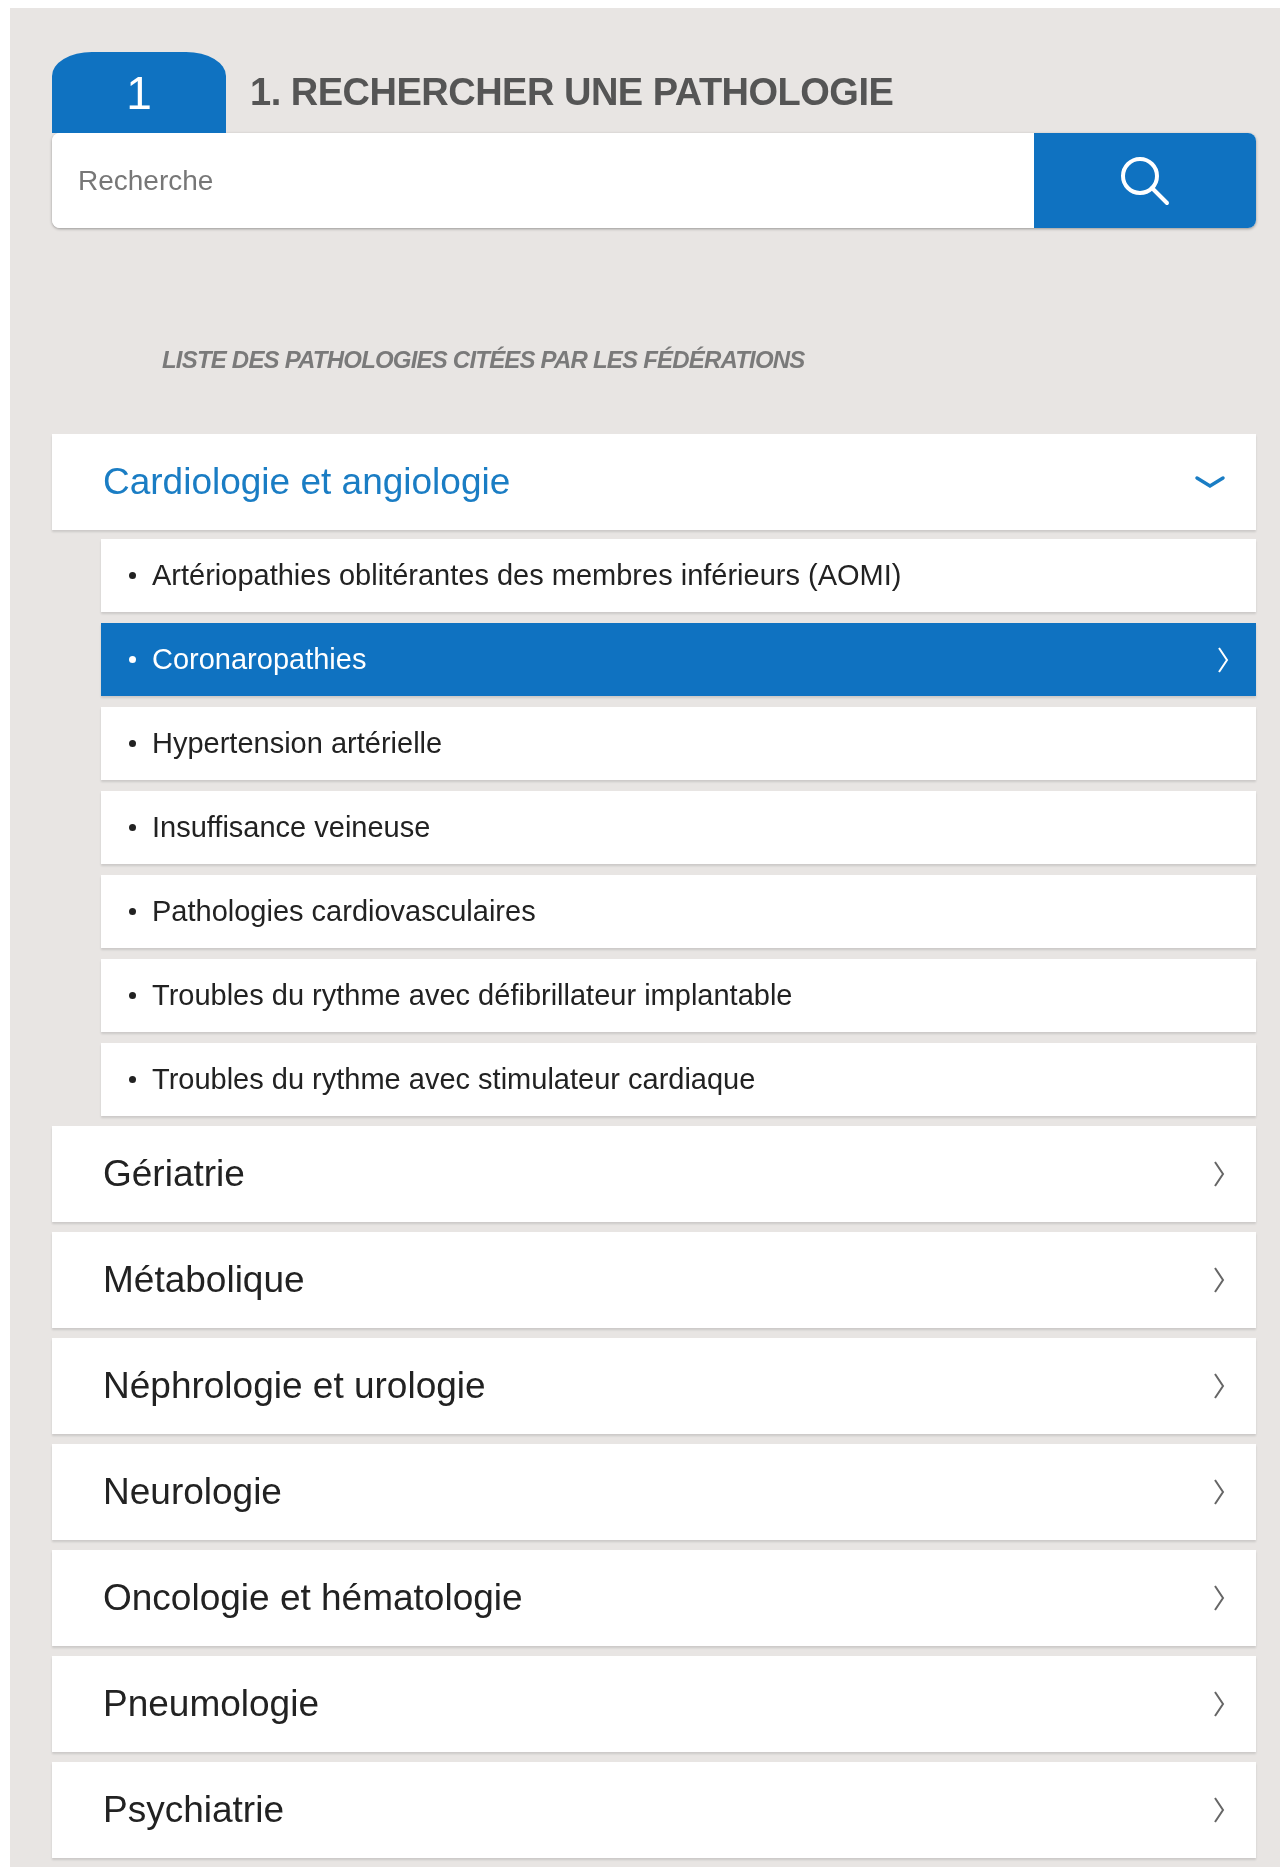 Image resolution: width=1280 pixels, height=1867 pixels. Describe the element at coordinates (259, 659) in the screenshot. I see `item-label: Coronaropathies` at that location.